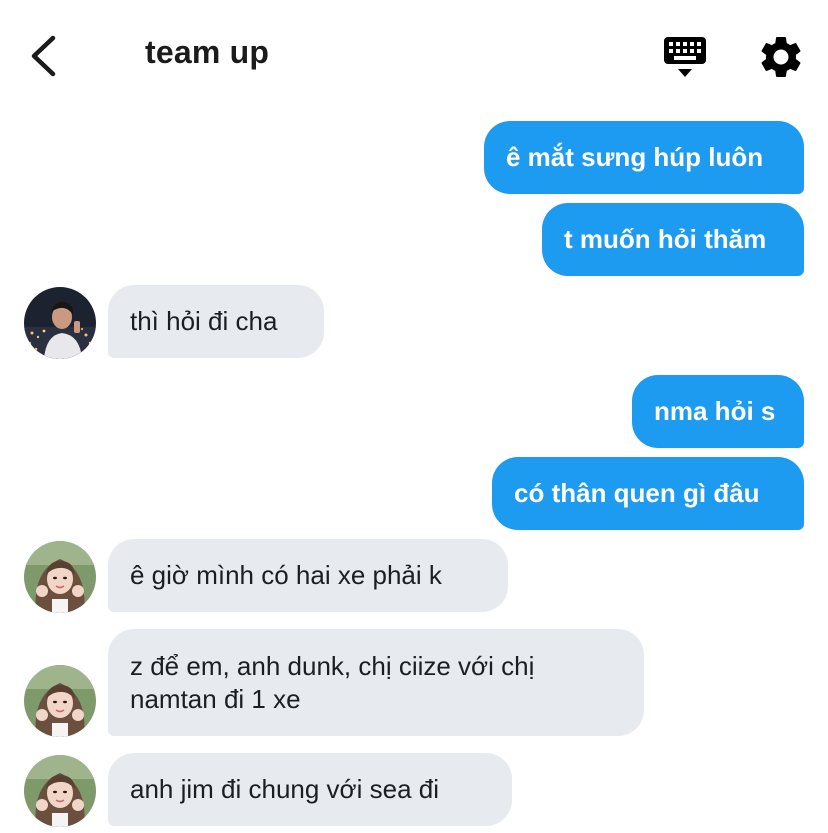 The width and height of the screenshot is (828, 833). What do you see at coordinates (665, 239) in the screenshot?
I see `message-text: t muốn hỏi thăm` at bounding box center [665, 239].